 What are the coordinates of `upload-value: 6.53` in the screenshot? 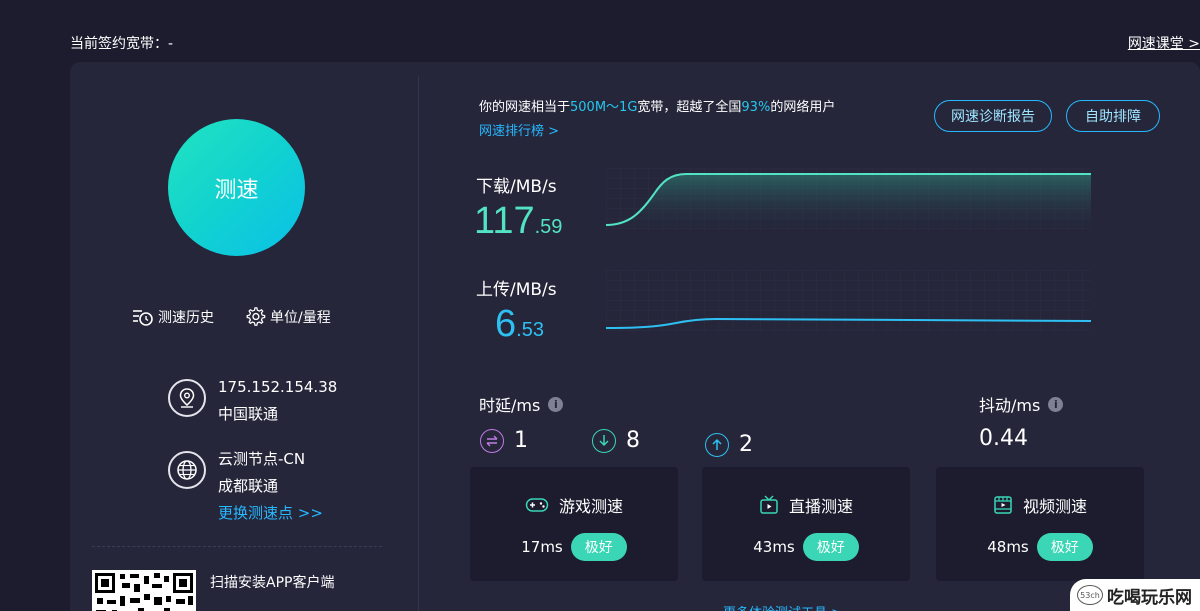 It's located at (519, 324).